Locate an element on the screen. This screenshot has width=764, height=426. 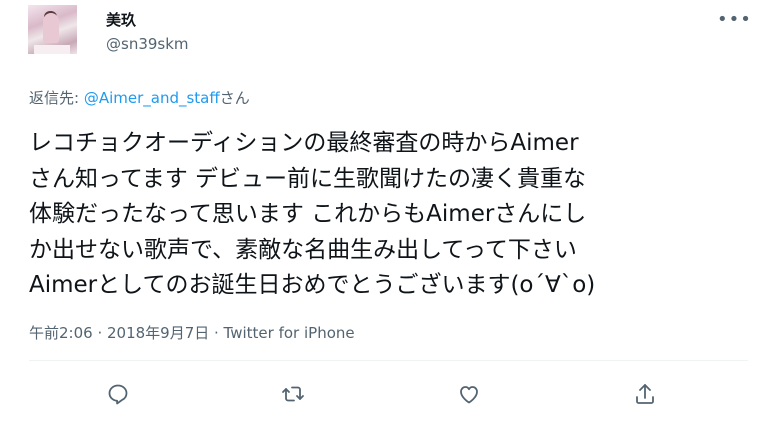
more-horizontal-icon: ••• is located at coordinates (734, 19).